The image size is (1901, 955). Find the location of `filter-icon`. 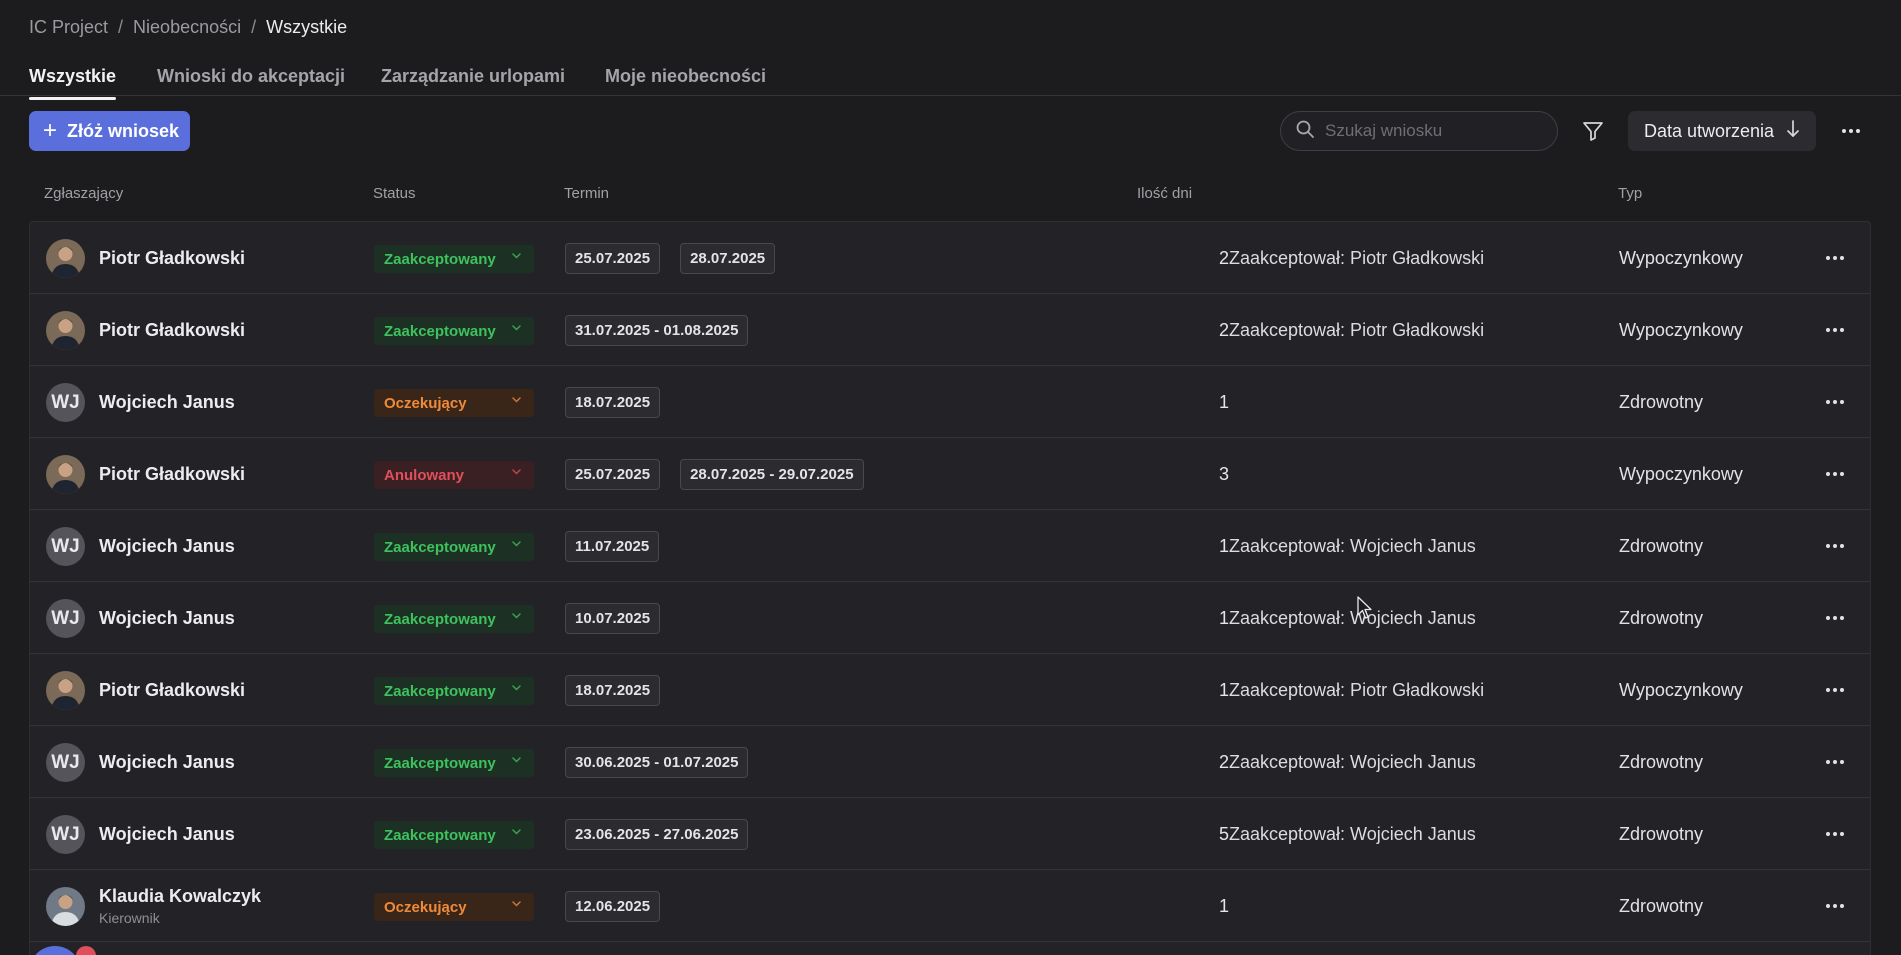

filter-icon is located at coordinates (1593, 131).